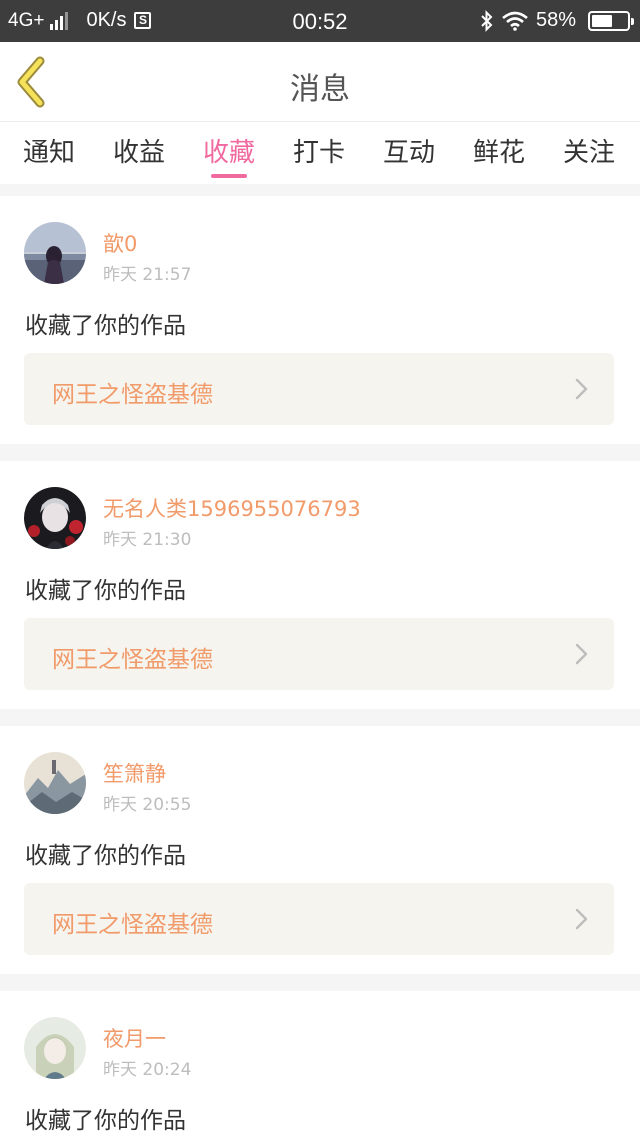 This screenshot has height=1143, width=640. What do you see at coordinates (320, 89) in the screenshot?
I see `page-title: 消息` at bounding box center [320, 89].